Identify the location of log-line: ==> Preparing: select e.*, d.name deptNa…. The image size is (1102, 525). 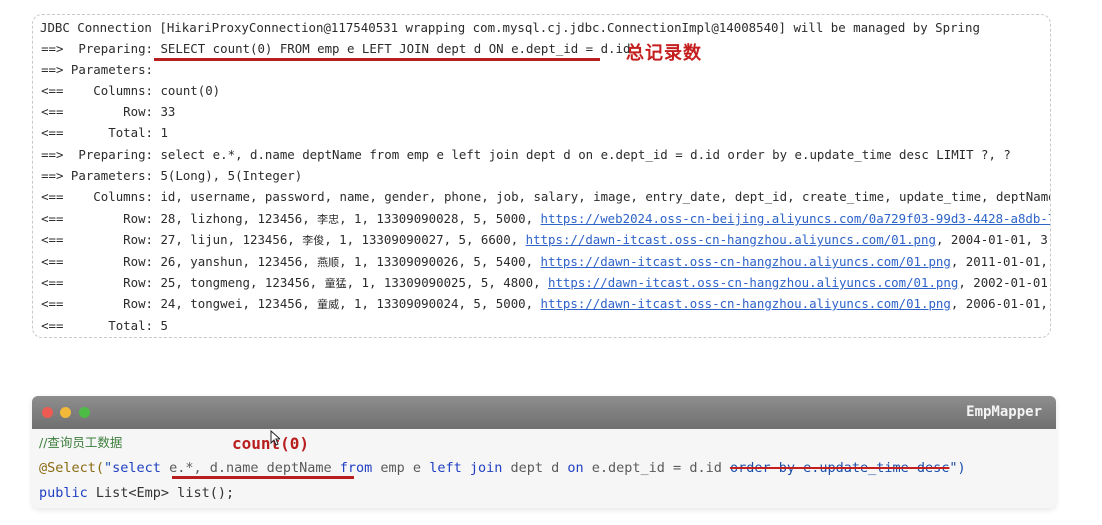
(525, 155).